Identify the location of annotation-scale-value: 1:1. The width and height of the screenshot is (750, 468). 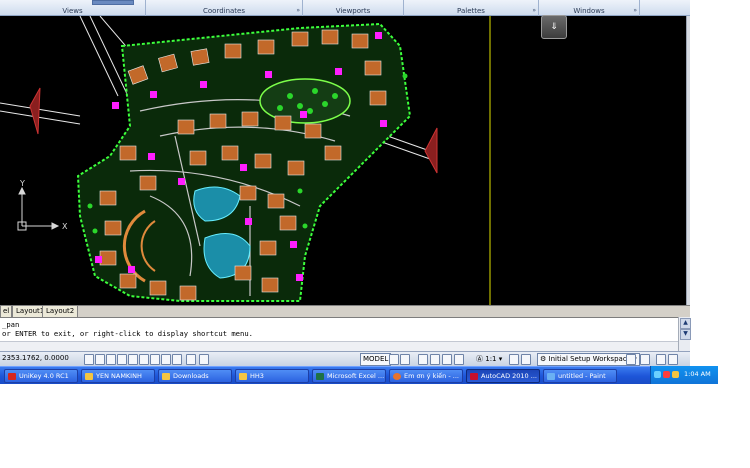
(491, 359).